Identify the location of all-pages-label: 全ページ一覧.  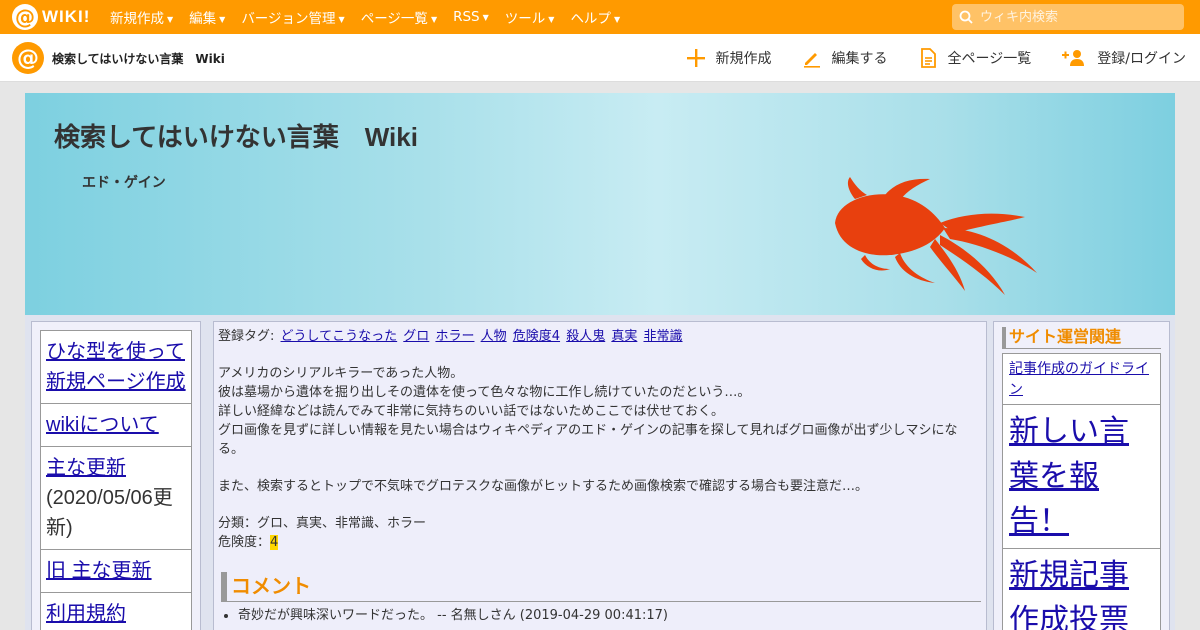
(989, 59).